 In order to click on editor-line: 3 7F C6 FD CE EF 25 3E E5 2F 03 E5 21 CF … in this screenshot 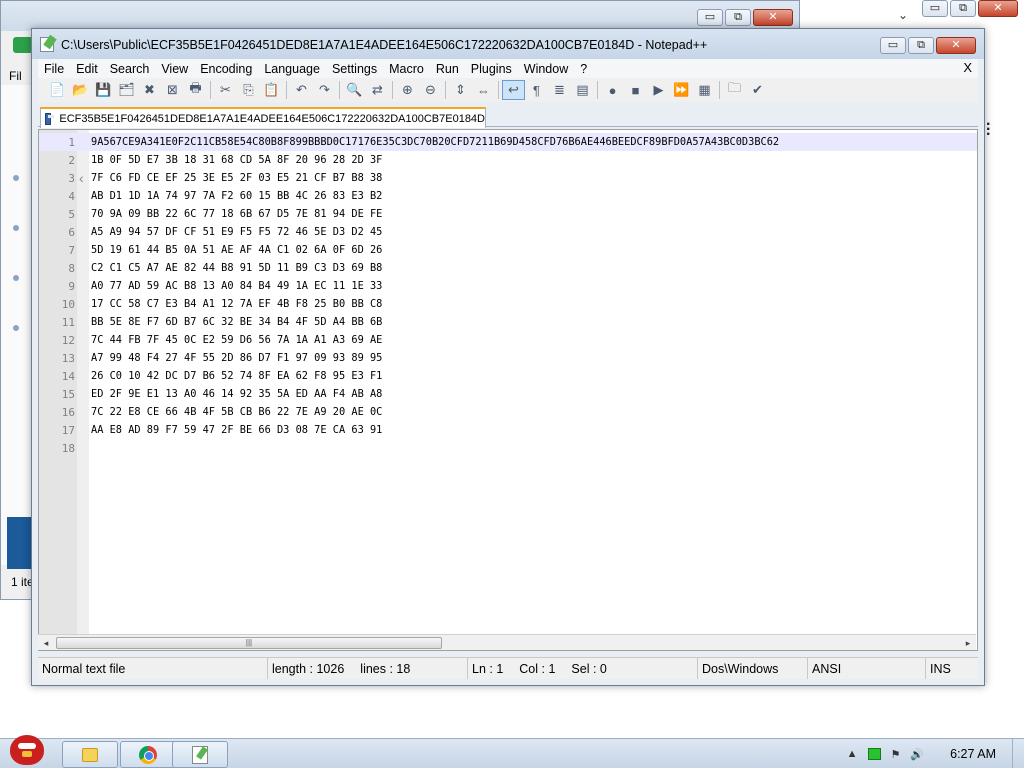, I will do `click(508, 178)`.